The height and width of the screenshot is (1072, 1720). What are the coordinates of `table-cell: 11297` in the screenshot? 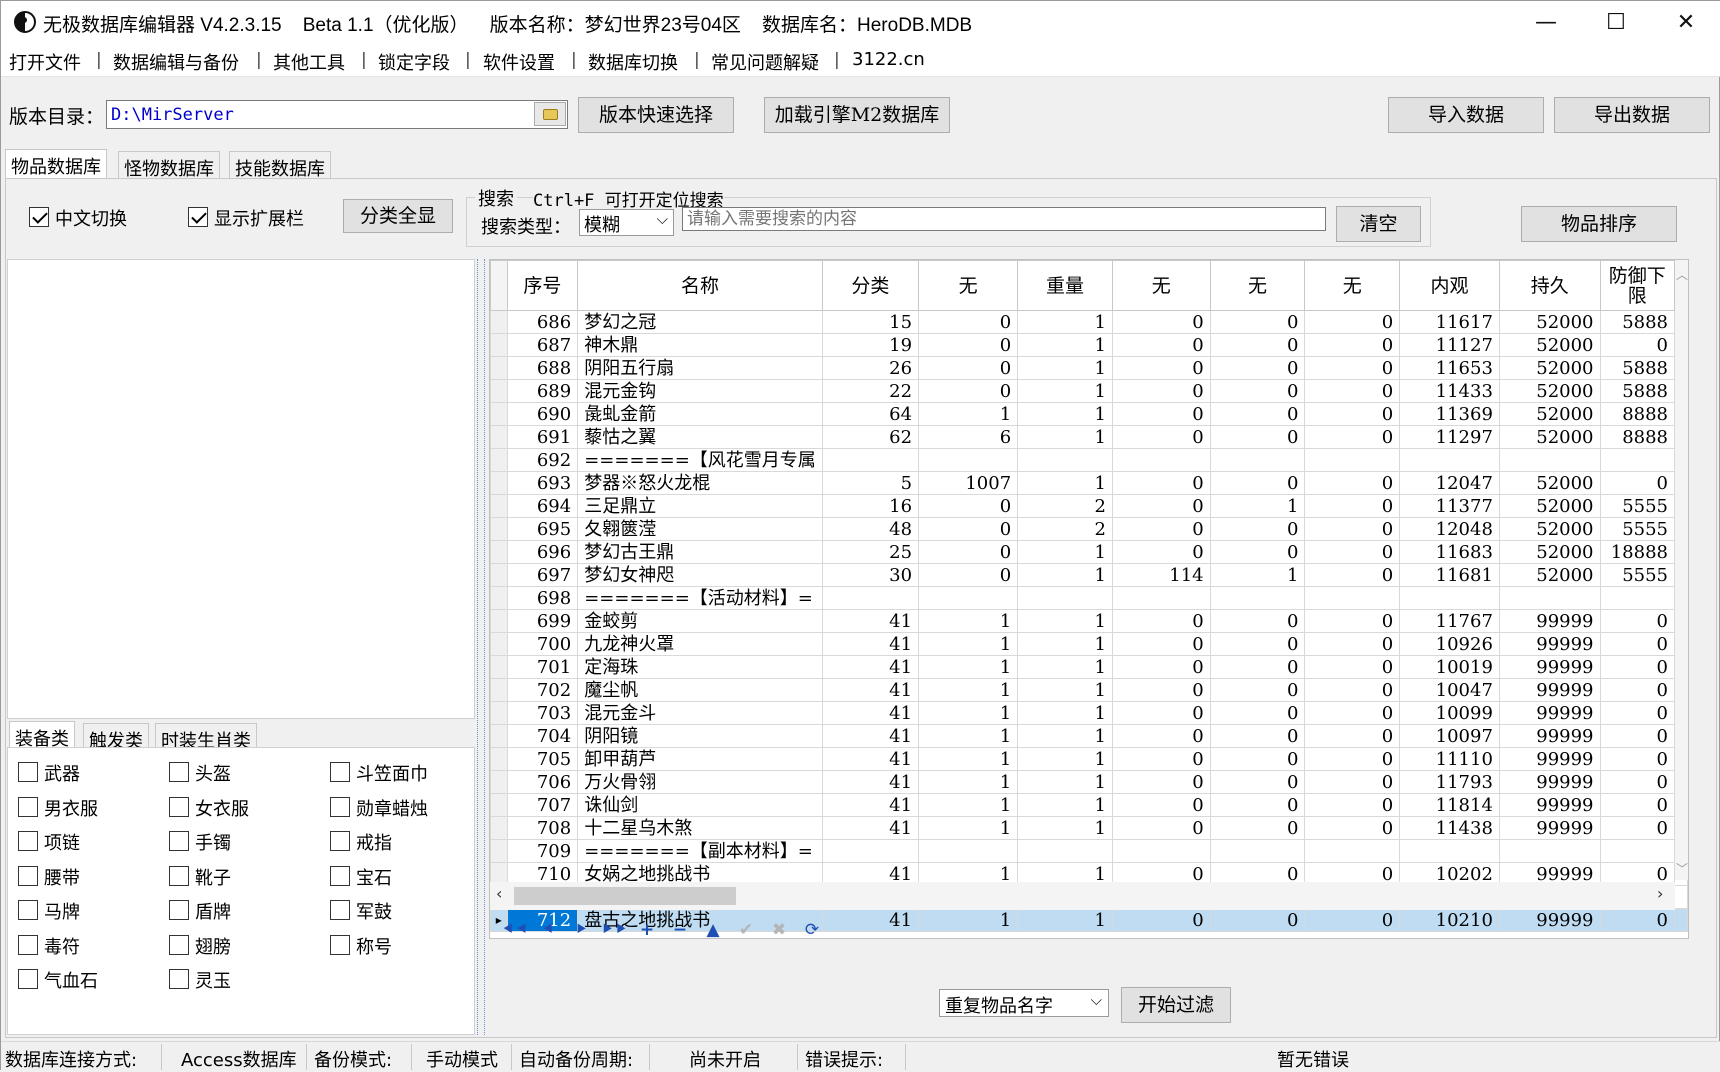 It's located at (1449, 437).